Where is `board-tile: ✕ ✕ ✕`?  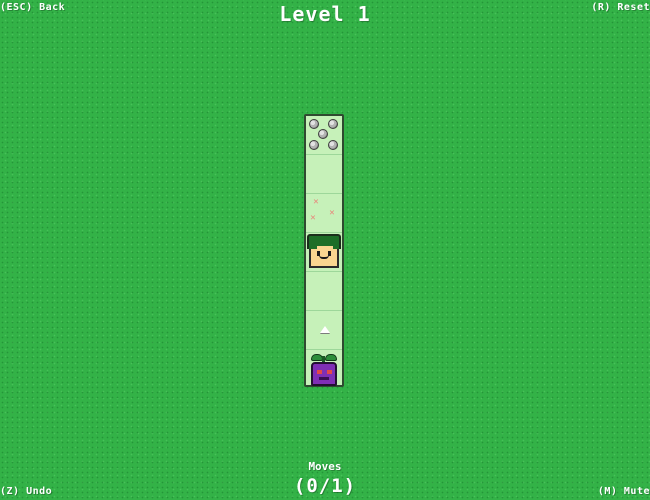 board-tile: ✕ ✕ ✕ is located at coordinates (324, 213).